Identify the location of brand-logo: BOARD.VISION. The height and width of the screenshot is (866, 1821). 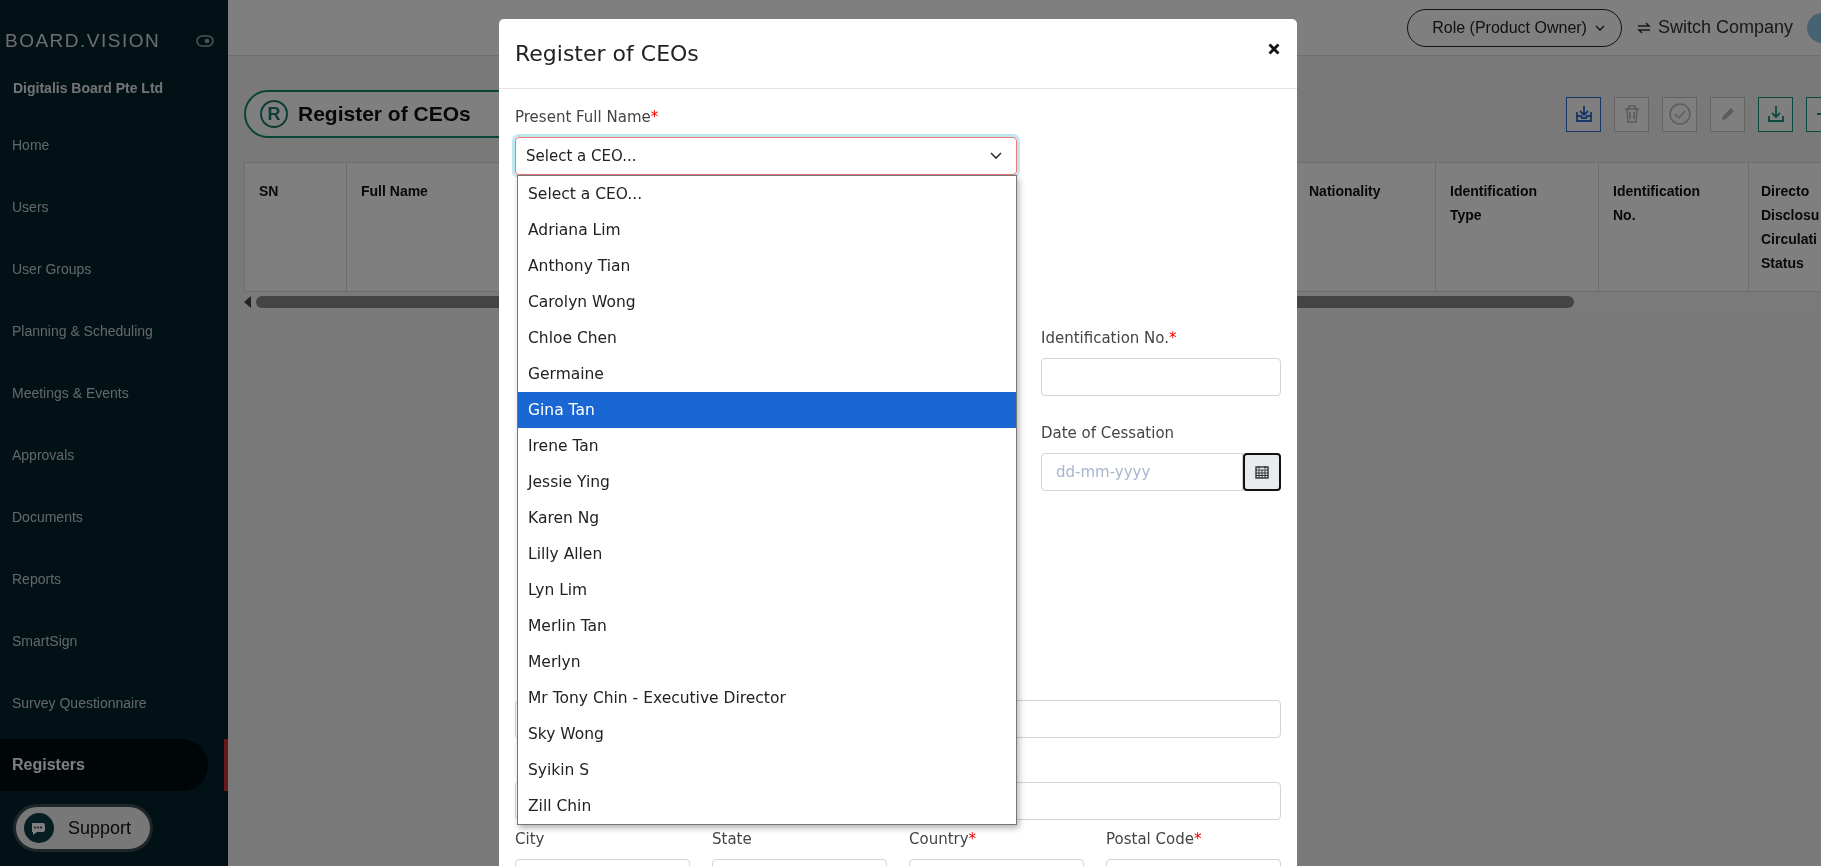
(83, 41).